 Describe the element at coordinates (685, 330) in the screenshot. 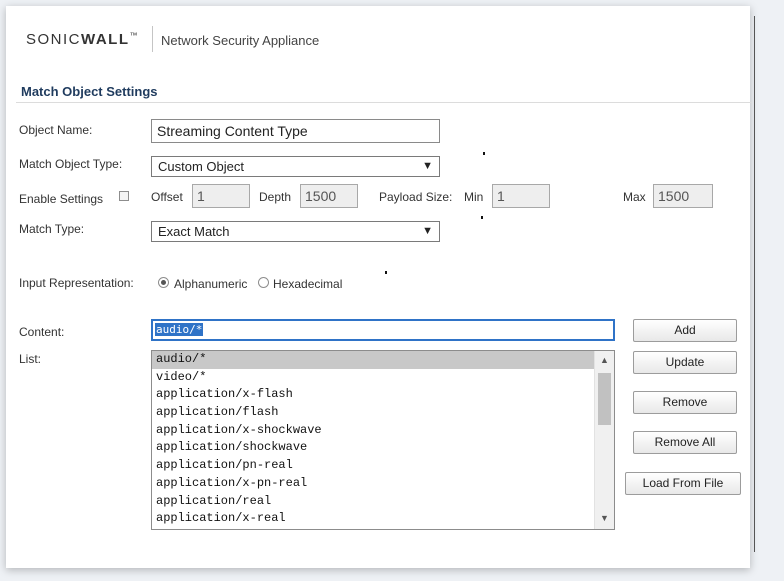

I see `add-button: Add` at that location.